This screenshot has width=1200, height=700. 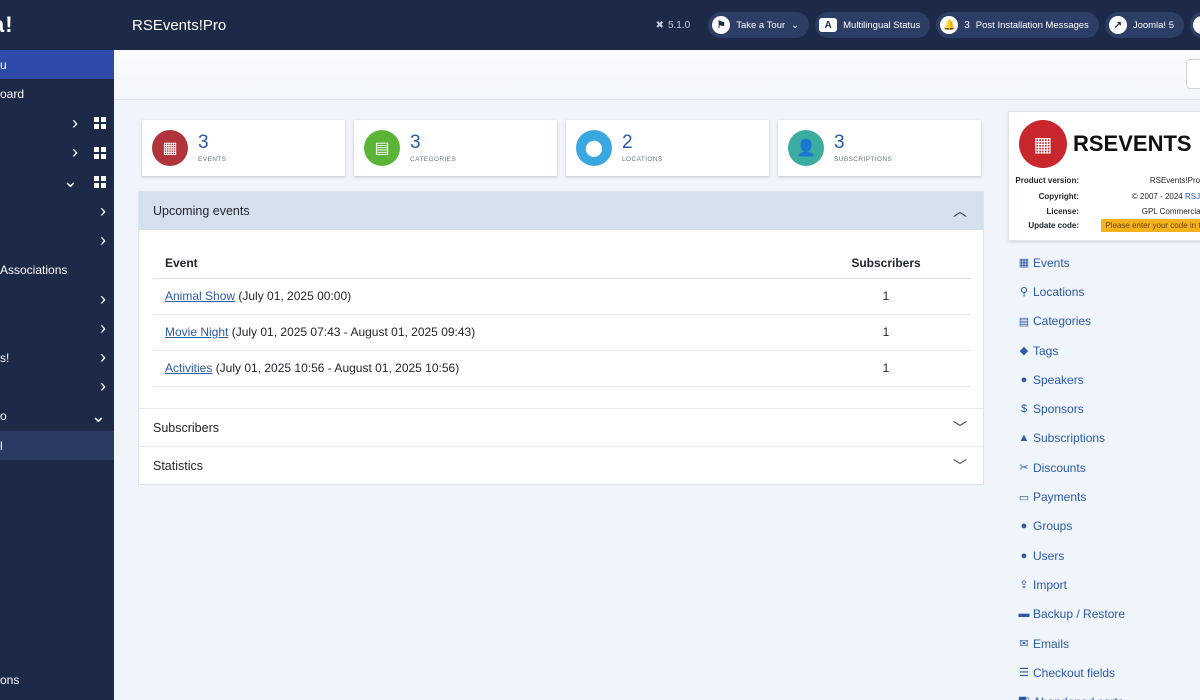 I want to click on menu-item-emails: ✉ Emails, so click(x=1071, y=643).